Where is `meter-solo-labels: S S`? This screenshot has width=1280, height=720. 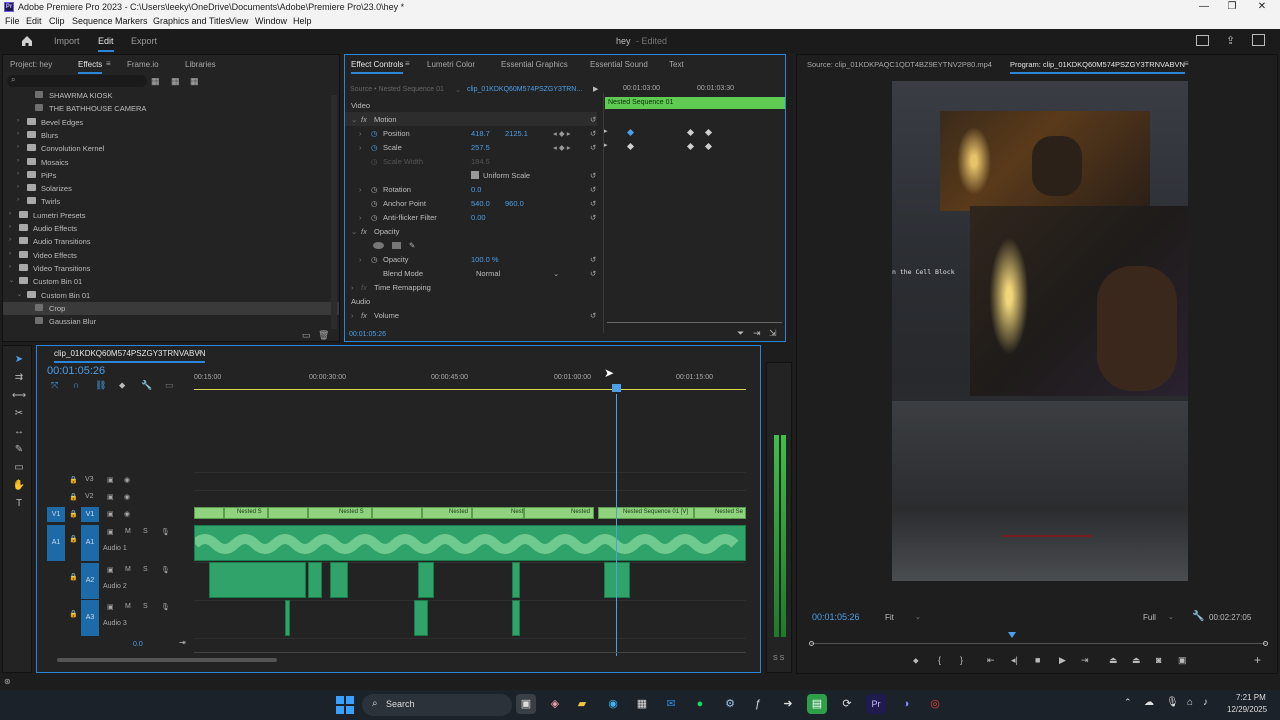 meter-solo-labels: S S is located at coordinates (778, 658).